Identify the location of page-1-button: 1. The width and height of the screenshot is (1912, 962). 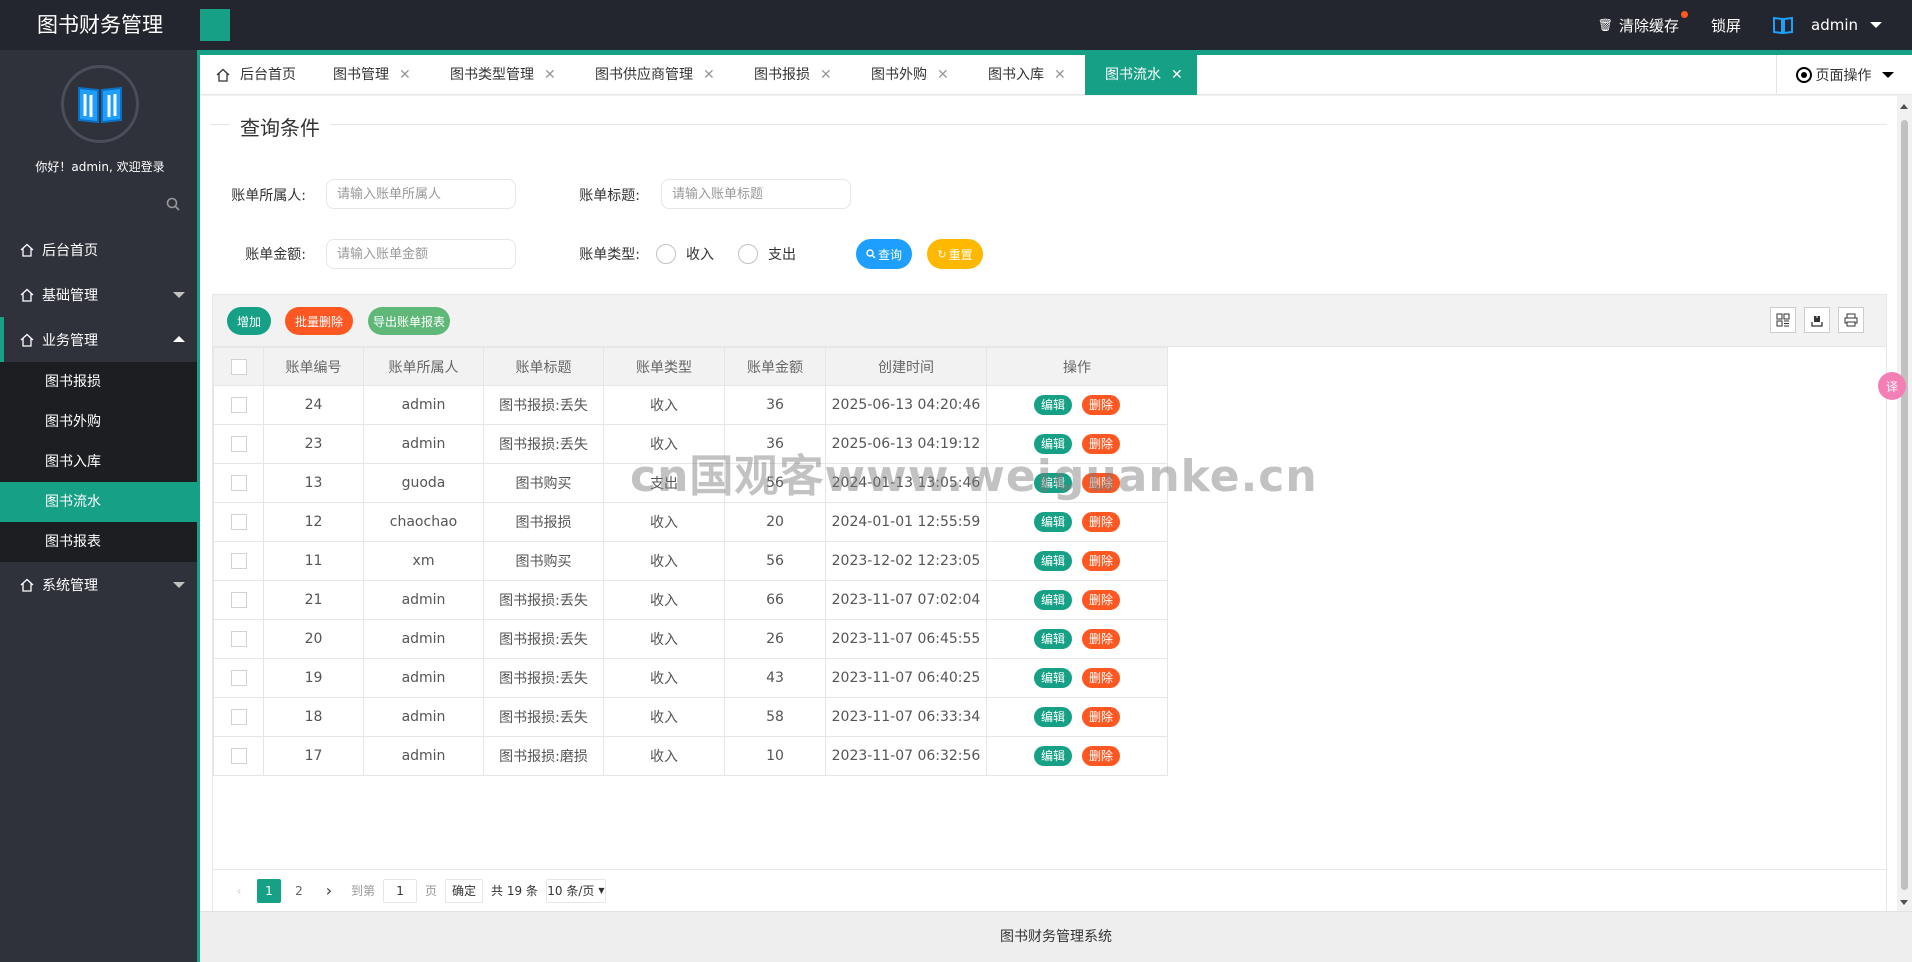
(269, 890).